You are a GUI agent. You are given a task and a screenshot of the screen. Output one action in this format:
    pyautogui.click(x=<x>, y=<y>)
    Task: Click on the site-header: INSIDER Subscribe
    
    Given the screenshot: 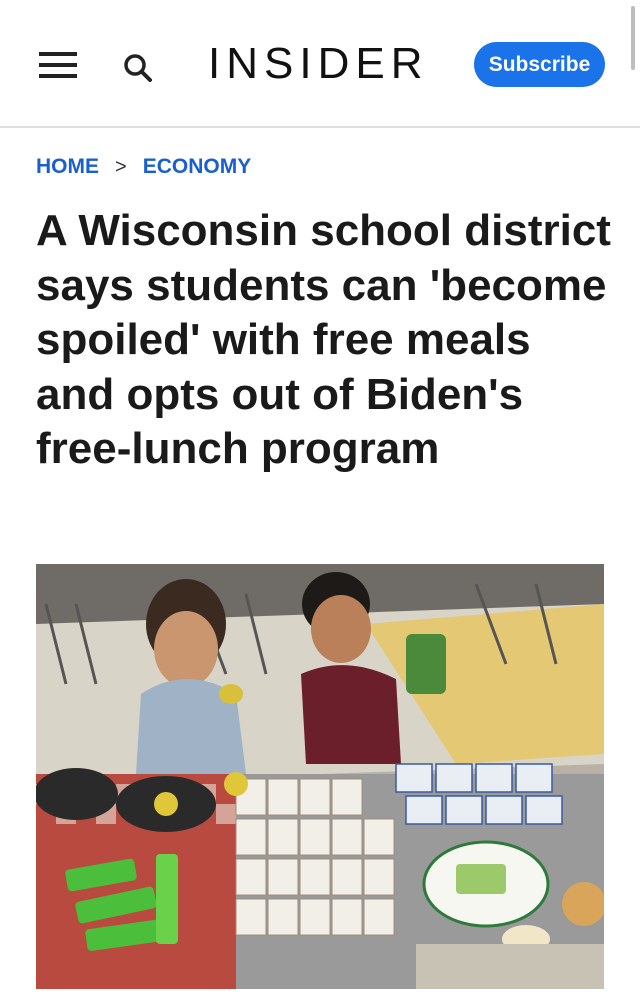 What is the action you would take?
    pyautogui.click(x=320, y=64)
    